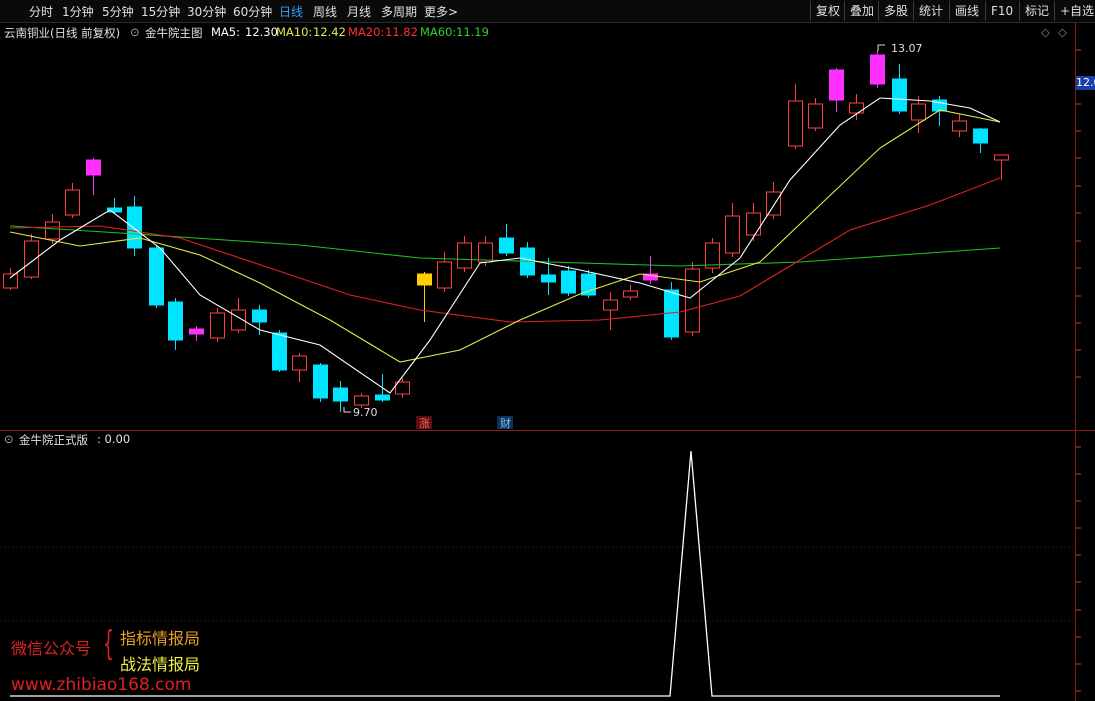 This screenshot has height=701, width=1095. I want to click on cai-marker: 财, so click(505, 423).